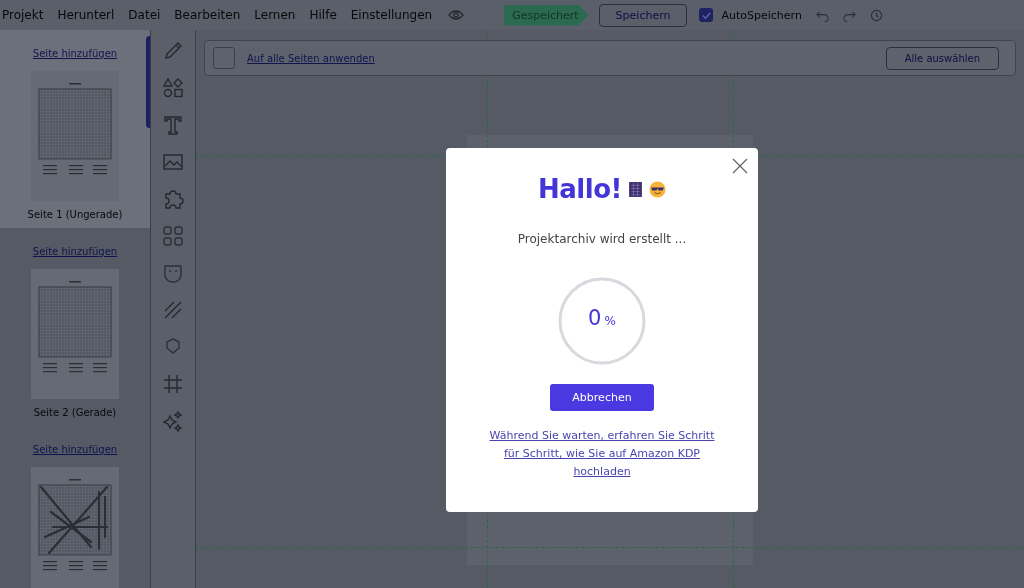  Describe the element at coordinates (323, 15) in the screenshot. I see `menu-item: Hilfe` at that location.